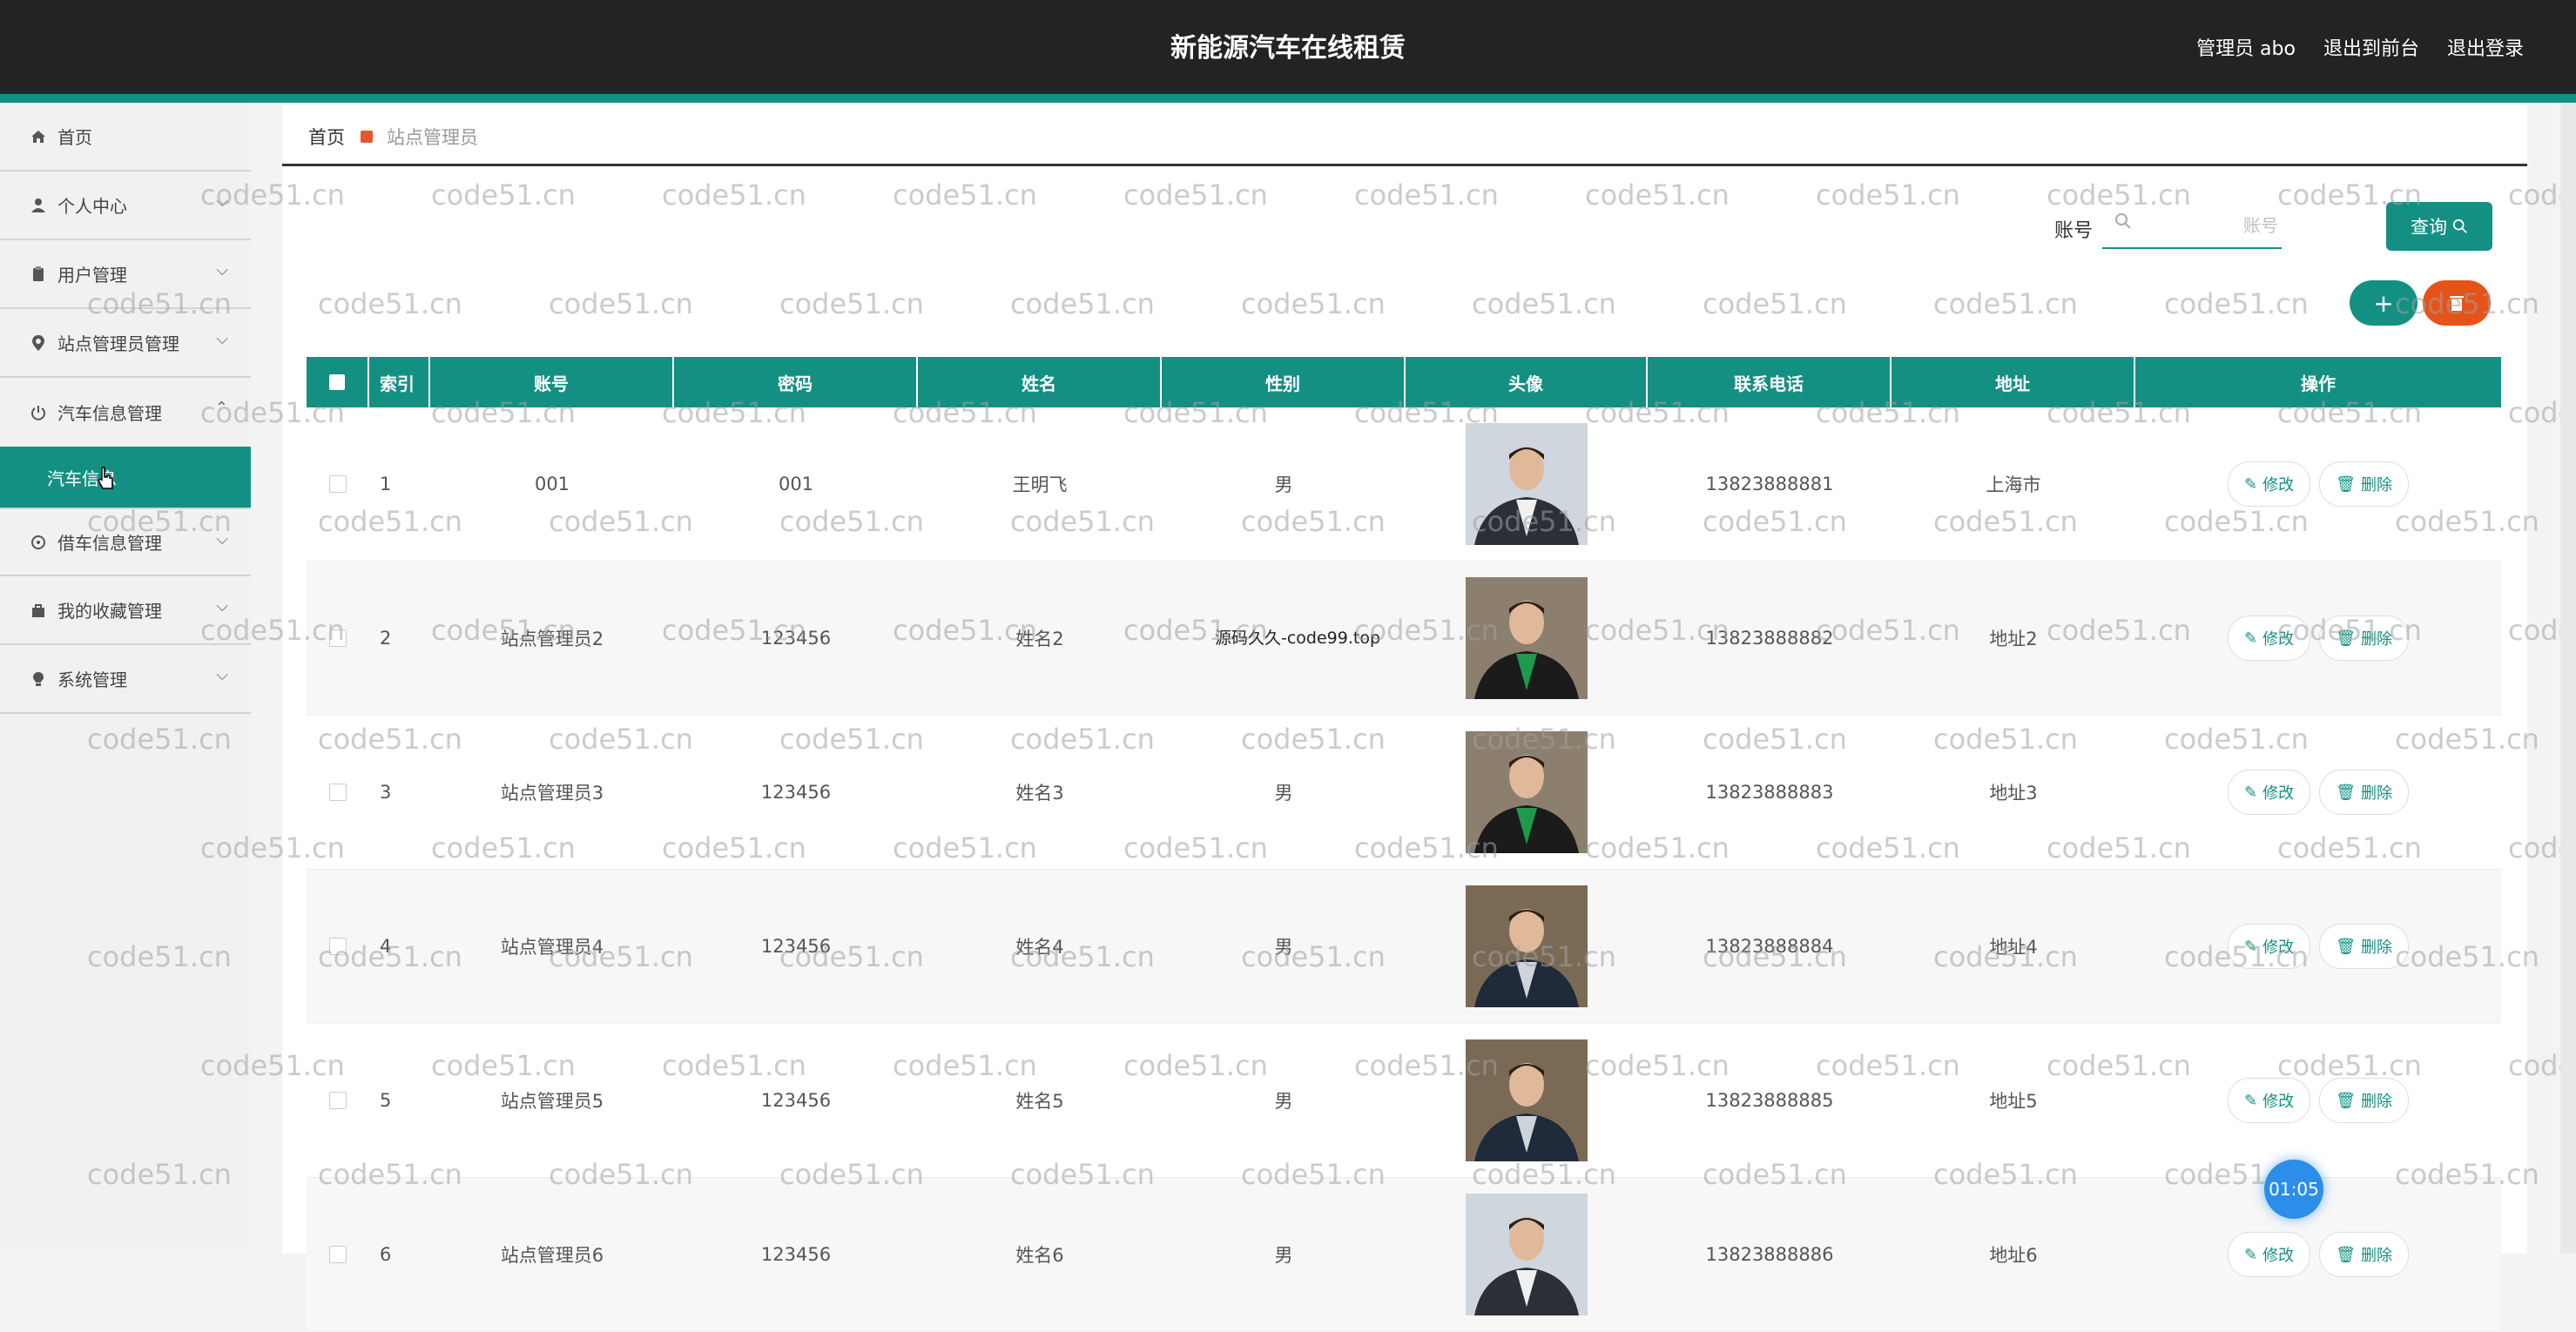 The height and width of the screenshot is (1332, 2576). Describe the element at coordinates (1404, 639) in the screenshot. I see `table-row: 2 站点管理员2 123456 姓名2 13823888882 地址2 ✎ 修改 🗑 删除` at that location.